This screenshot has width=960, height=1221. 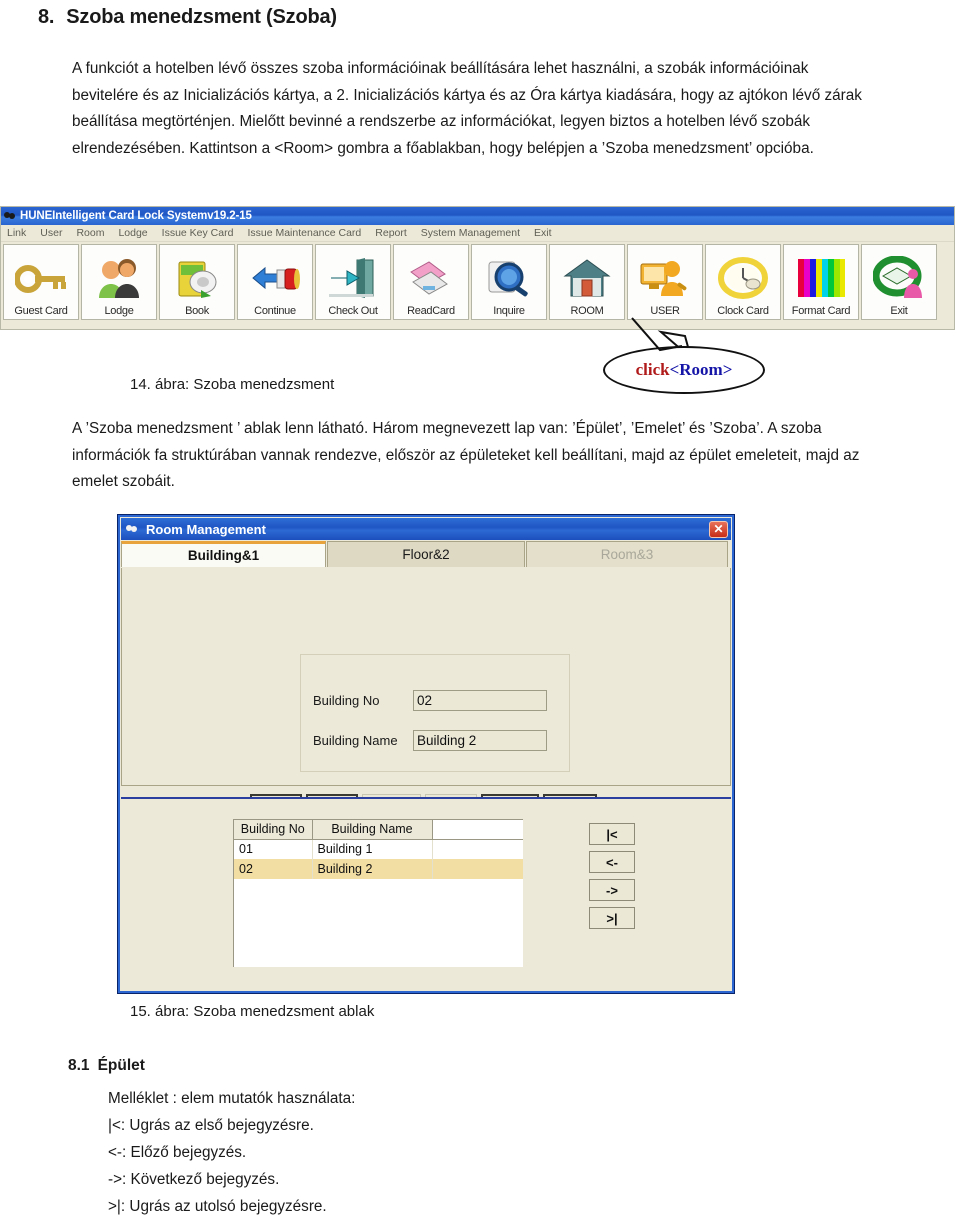 I want to click on menu-item-link: Link, so click(x=20, y=233).